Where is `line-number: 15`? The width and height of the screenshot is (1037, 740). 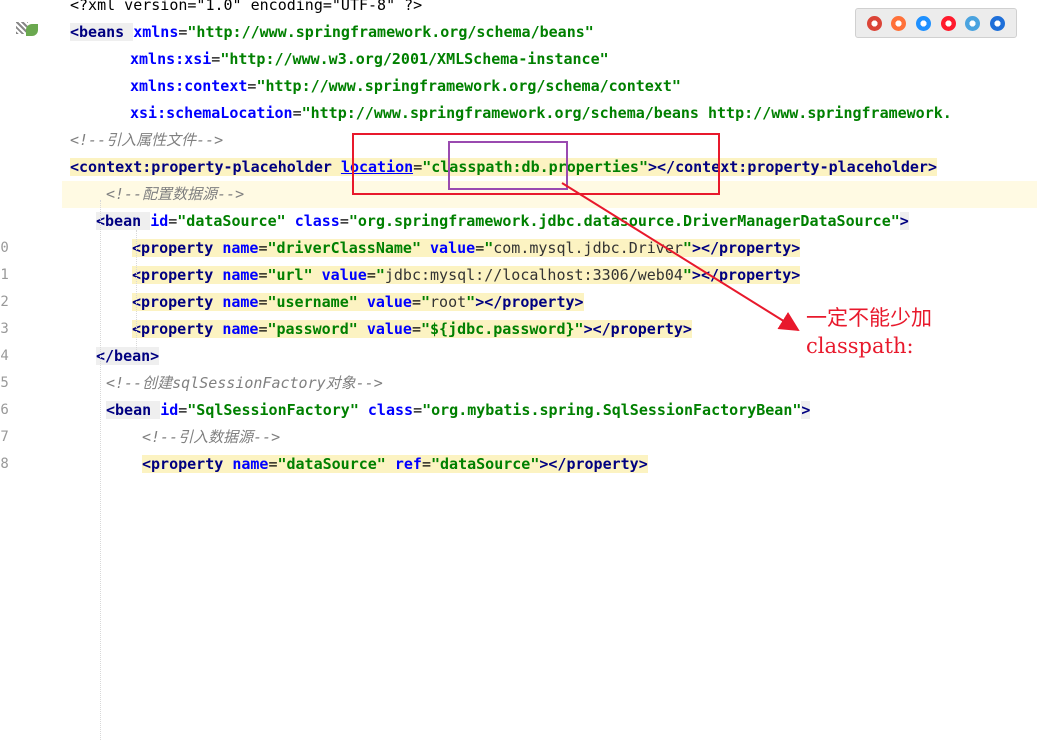
line-number: 15 is located at coordinates (4, 383).